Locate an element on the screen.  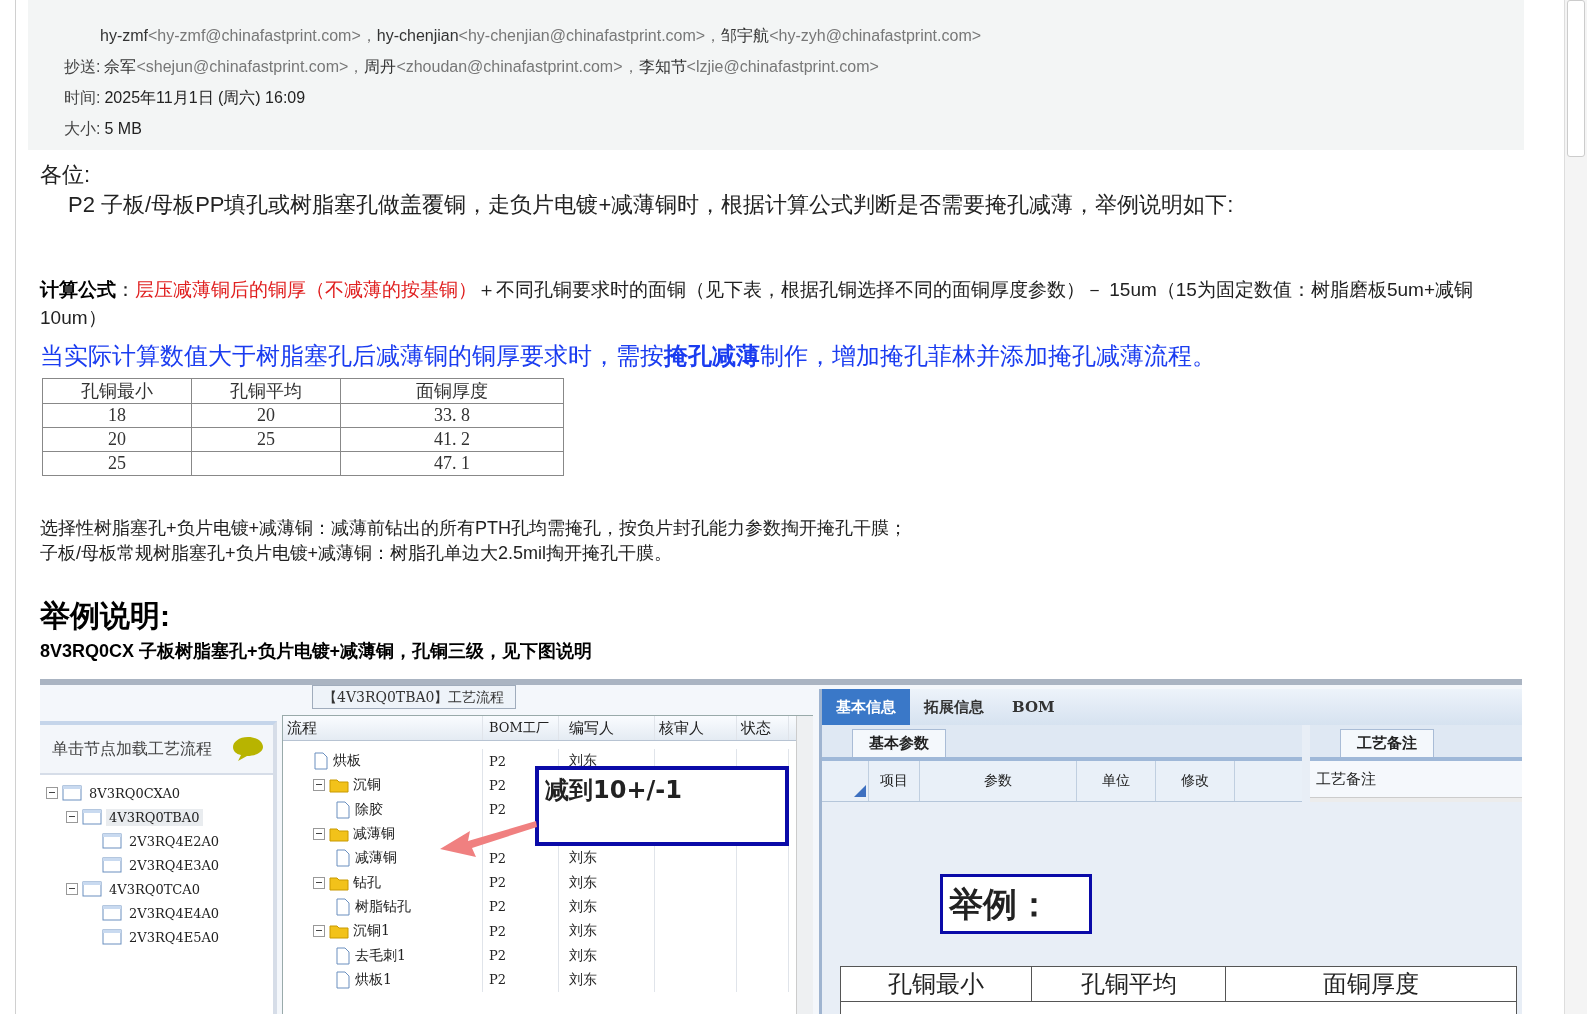
table-cell: 41. 2 is located at coordinates (452, 439).